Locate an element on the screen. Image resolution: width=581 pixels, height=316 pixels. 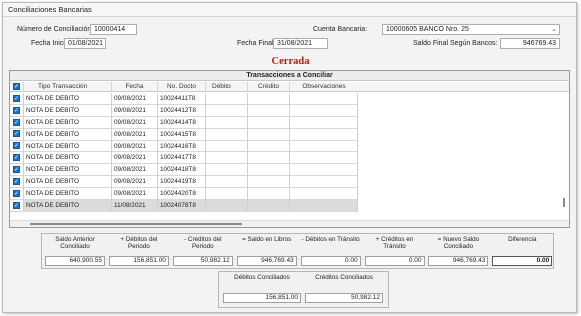
table-row: ✓ NOTA DE DEBITO 11/08/2021 10024078T8 is located at coordinates (289, 206).